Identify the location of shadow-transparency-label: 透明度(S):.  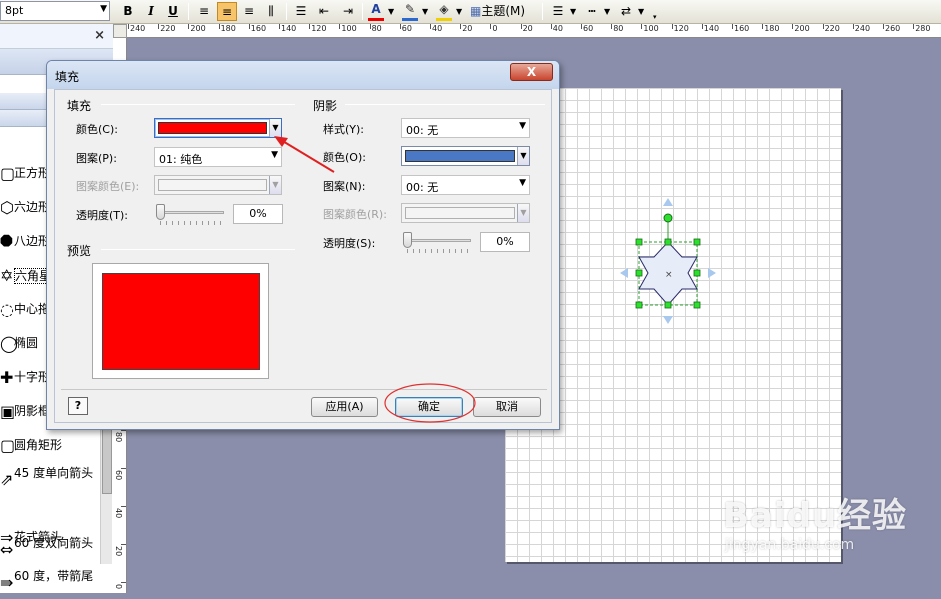
(349, 243).